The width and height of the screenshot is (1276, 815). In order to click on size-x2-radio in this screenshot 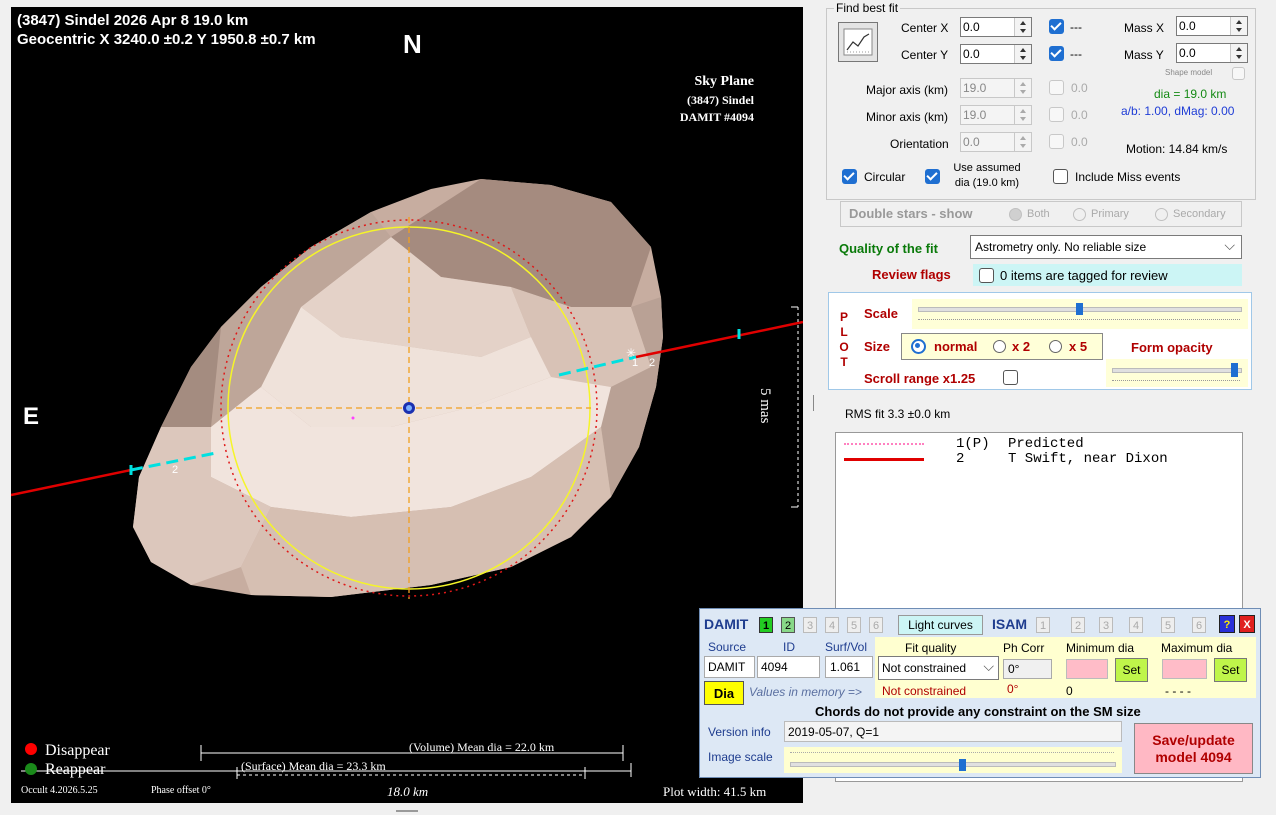, I will do `click(999, 346)`.